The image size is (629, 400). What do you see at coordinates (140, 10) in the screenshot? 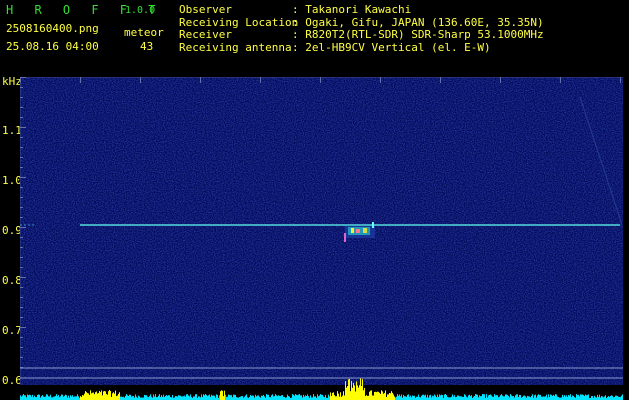
I see `app-version: 1.0.0` at bounding box center [140, 10].